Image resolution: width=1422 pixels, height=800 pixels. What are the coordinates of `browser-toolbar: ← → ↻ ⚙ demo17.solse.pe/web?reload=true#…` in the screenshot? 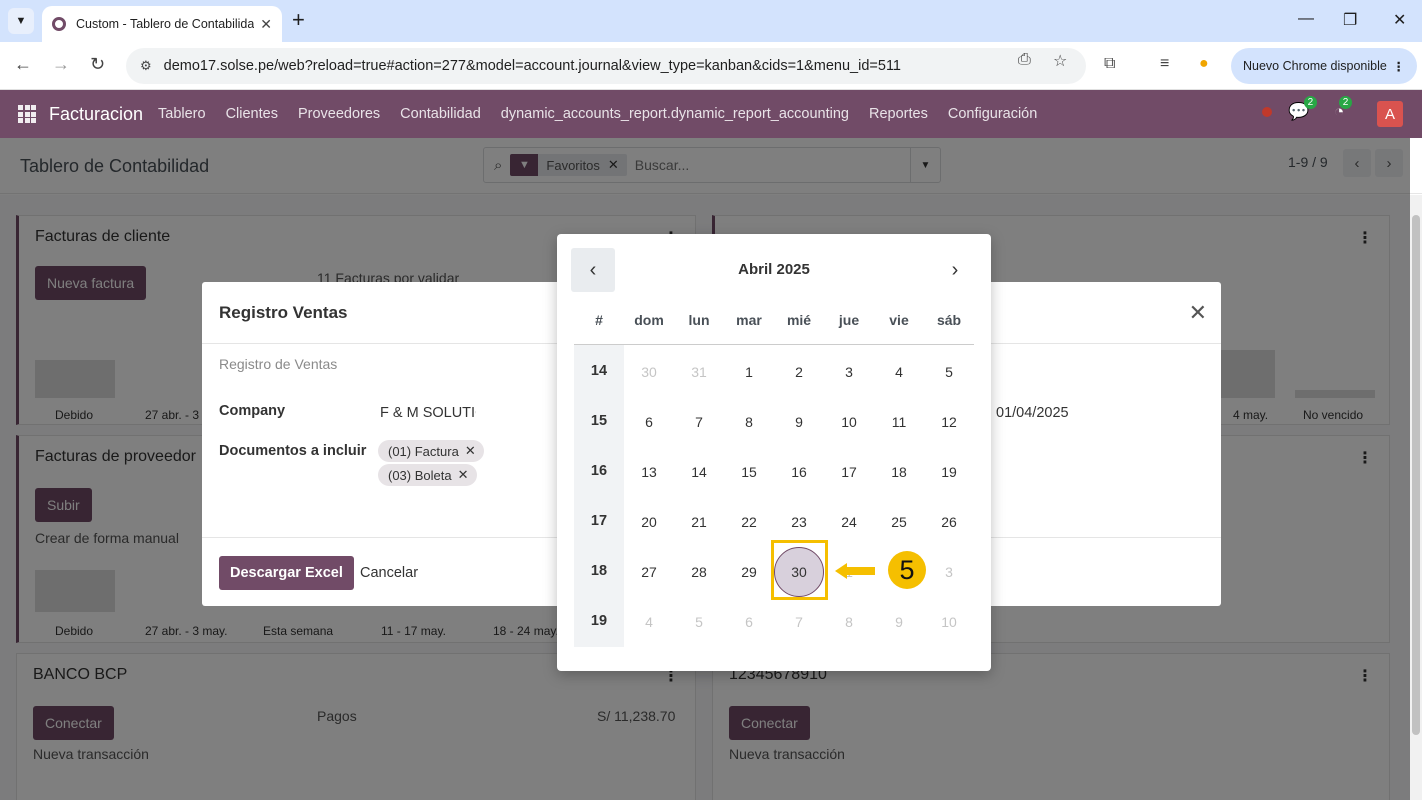 It's located at (711, 66).